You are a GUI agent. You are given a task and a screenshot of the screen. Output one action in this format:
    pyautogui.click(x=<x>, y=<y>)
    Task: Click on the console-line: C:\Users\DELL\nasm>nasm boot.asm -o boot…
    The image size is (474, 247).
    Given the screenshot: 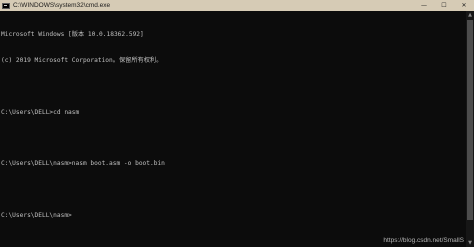 What is the action you would take?
    pyautogui.click(x=83, y=164)
    